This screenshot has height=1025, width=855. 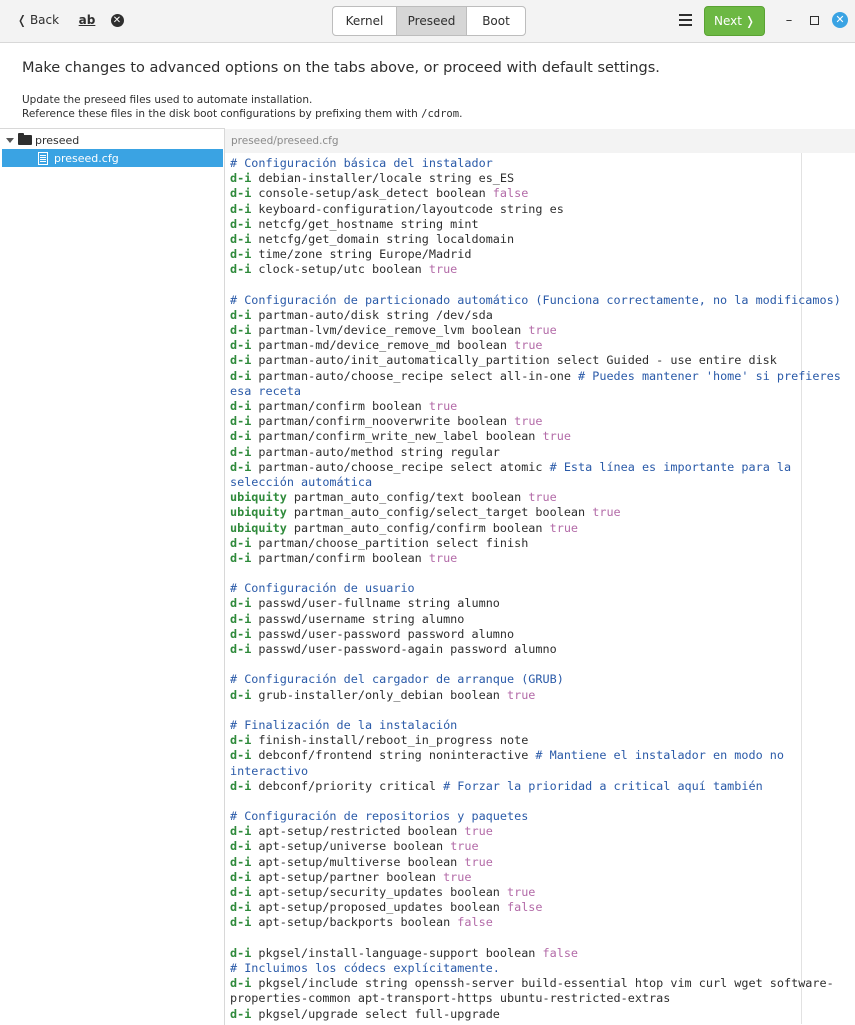 What do you see at coordinates (340, 557) in the screenshot?
I see `code-text-segment: partman/confirm boolean` at bounding box center [340, 557].